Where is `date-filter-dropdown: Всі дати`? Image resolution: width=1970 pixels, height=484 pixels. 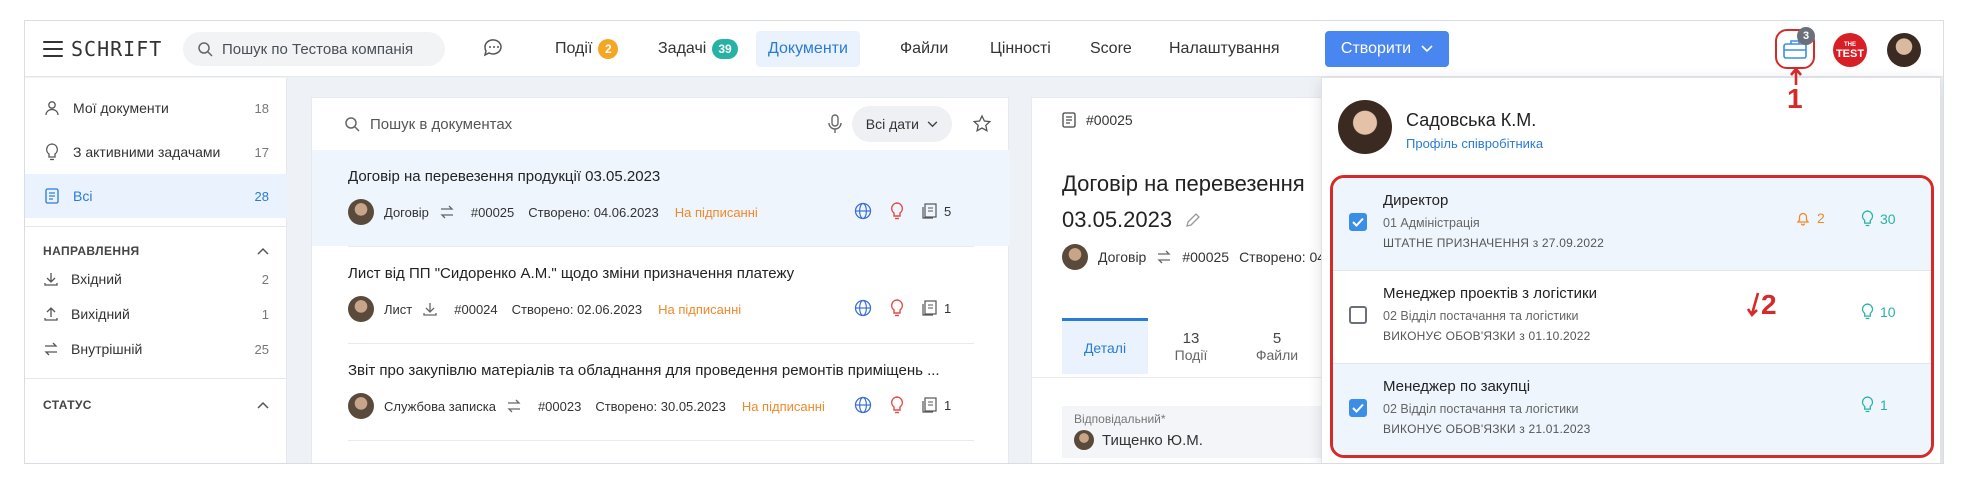
date-filter-dropdown: Всі дати is located at coordinates (901, 124).